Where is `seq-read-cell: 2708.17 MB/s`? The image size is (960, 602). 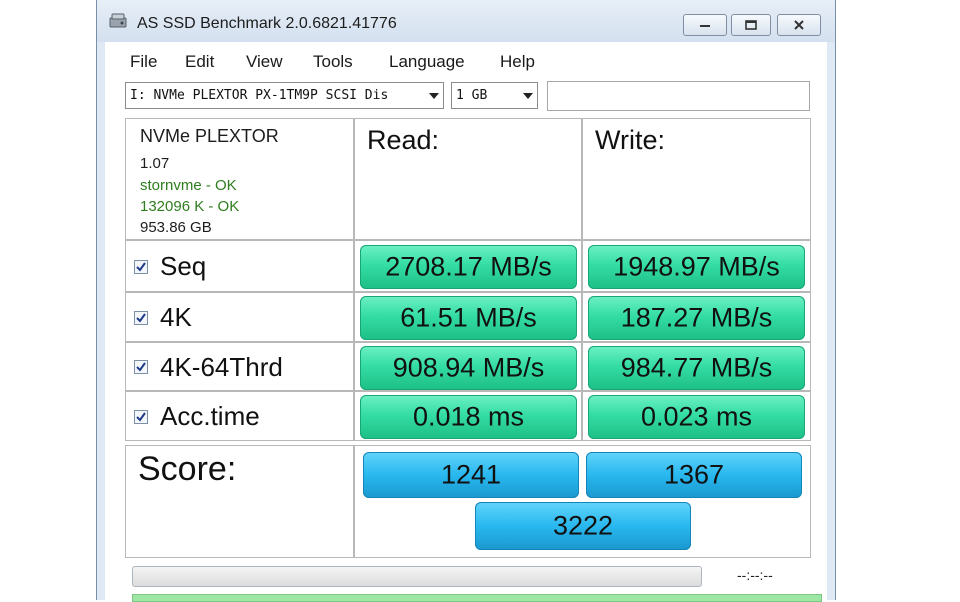 seq-read-cell: 2708.17 MB/s is located at coordinates (468, 266).